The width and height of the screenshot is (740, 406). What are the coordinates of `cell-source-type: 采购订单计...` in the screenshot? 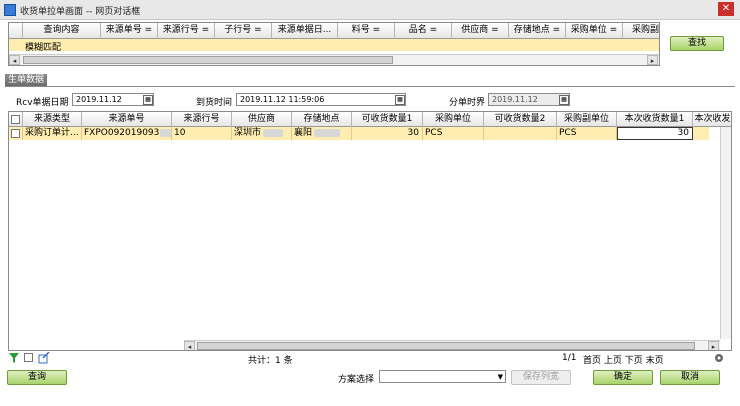 It's located at (52, 133).